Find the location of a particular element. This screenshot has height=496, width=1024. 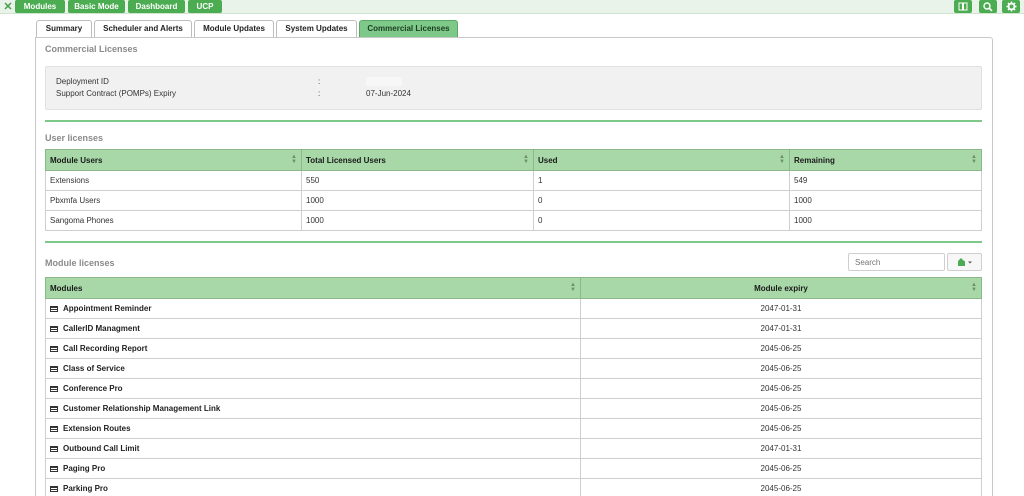

column-header-module-expiry: Module expiry ▲ ▼ is located at coordinates (781, 288).